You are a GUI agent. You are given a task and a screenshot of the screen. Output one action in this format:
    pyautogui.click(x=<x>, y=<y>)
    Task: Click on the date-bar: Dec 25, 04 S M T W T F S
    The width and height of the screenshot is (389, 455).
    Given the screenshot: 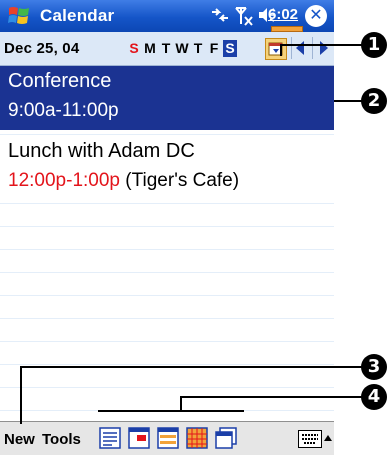 What is the action you would take?
    pyautogui.click(x=167, y=49)
    